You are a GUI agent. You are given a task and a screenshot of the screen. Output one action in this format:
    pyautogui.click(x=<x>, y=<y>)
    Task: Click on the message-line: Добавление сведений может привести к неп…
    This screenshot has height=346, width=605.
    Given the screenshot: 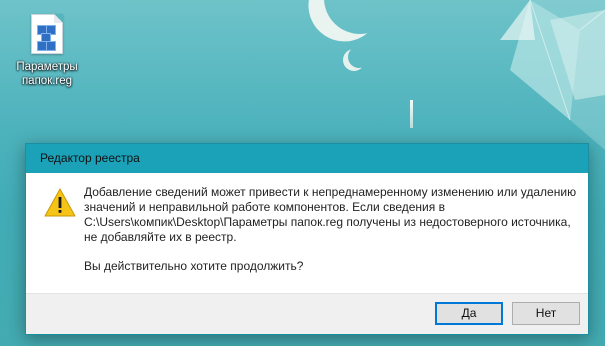 What is the action you would take?
    pyautogui.click(x=330, y=192)
    